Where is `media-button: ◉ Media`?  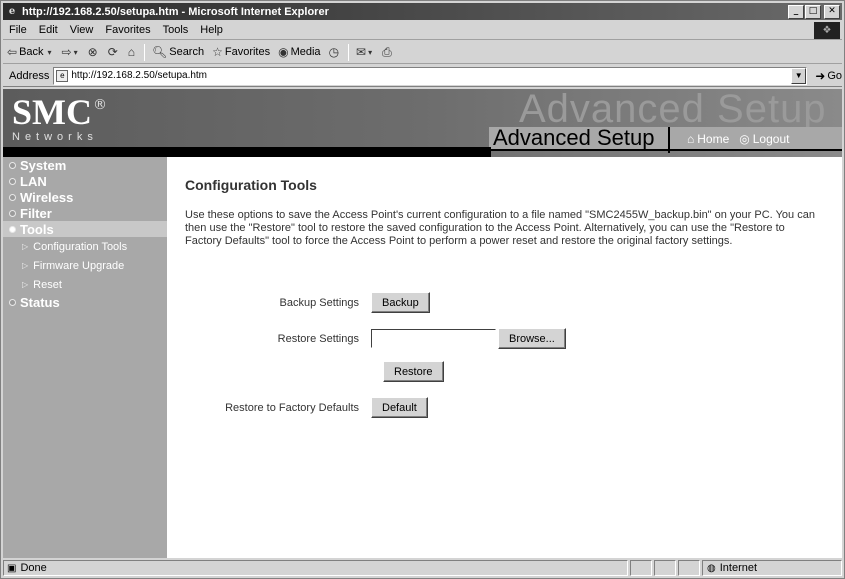
media-button: ◉ Media is located at coordinates (299, 52).